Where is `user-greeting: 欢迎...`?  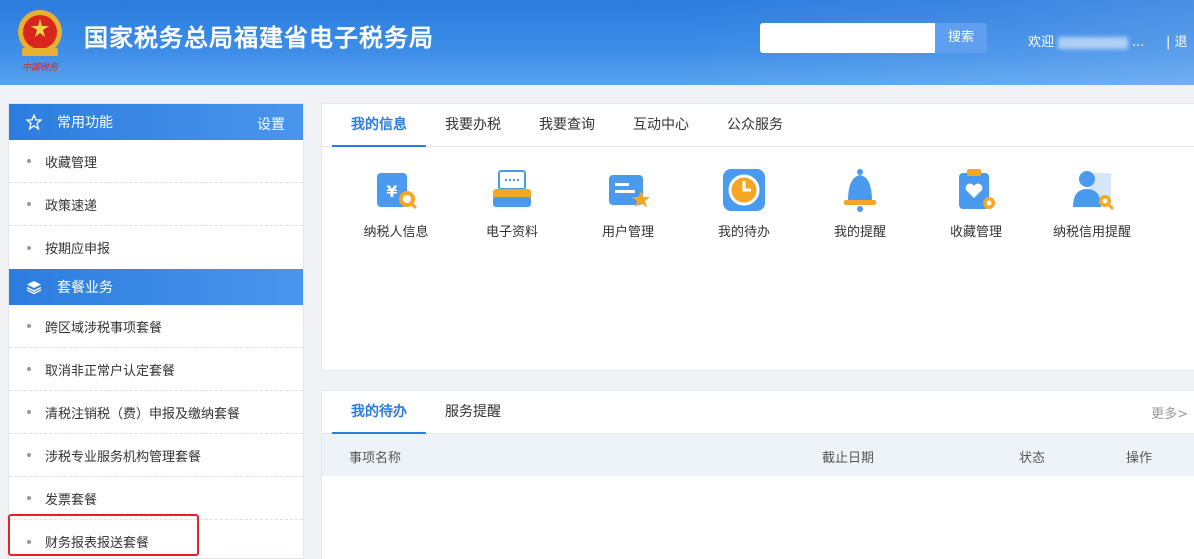 user-greeting: 欢迎... is located at coordinates (1086, 40).